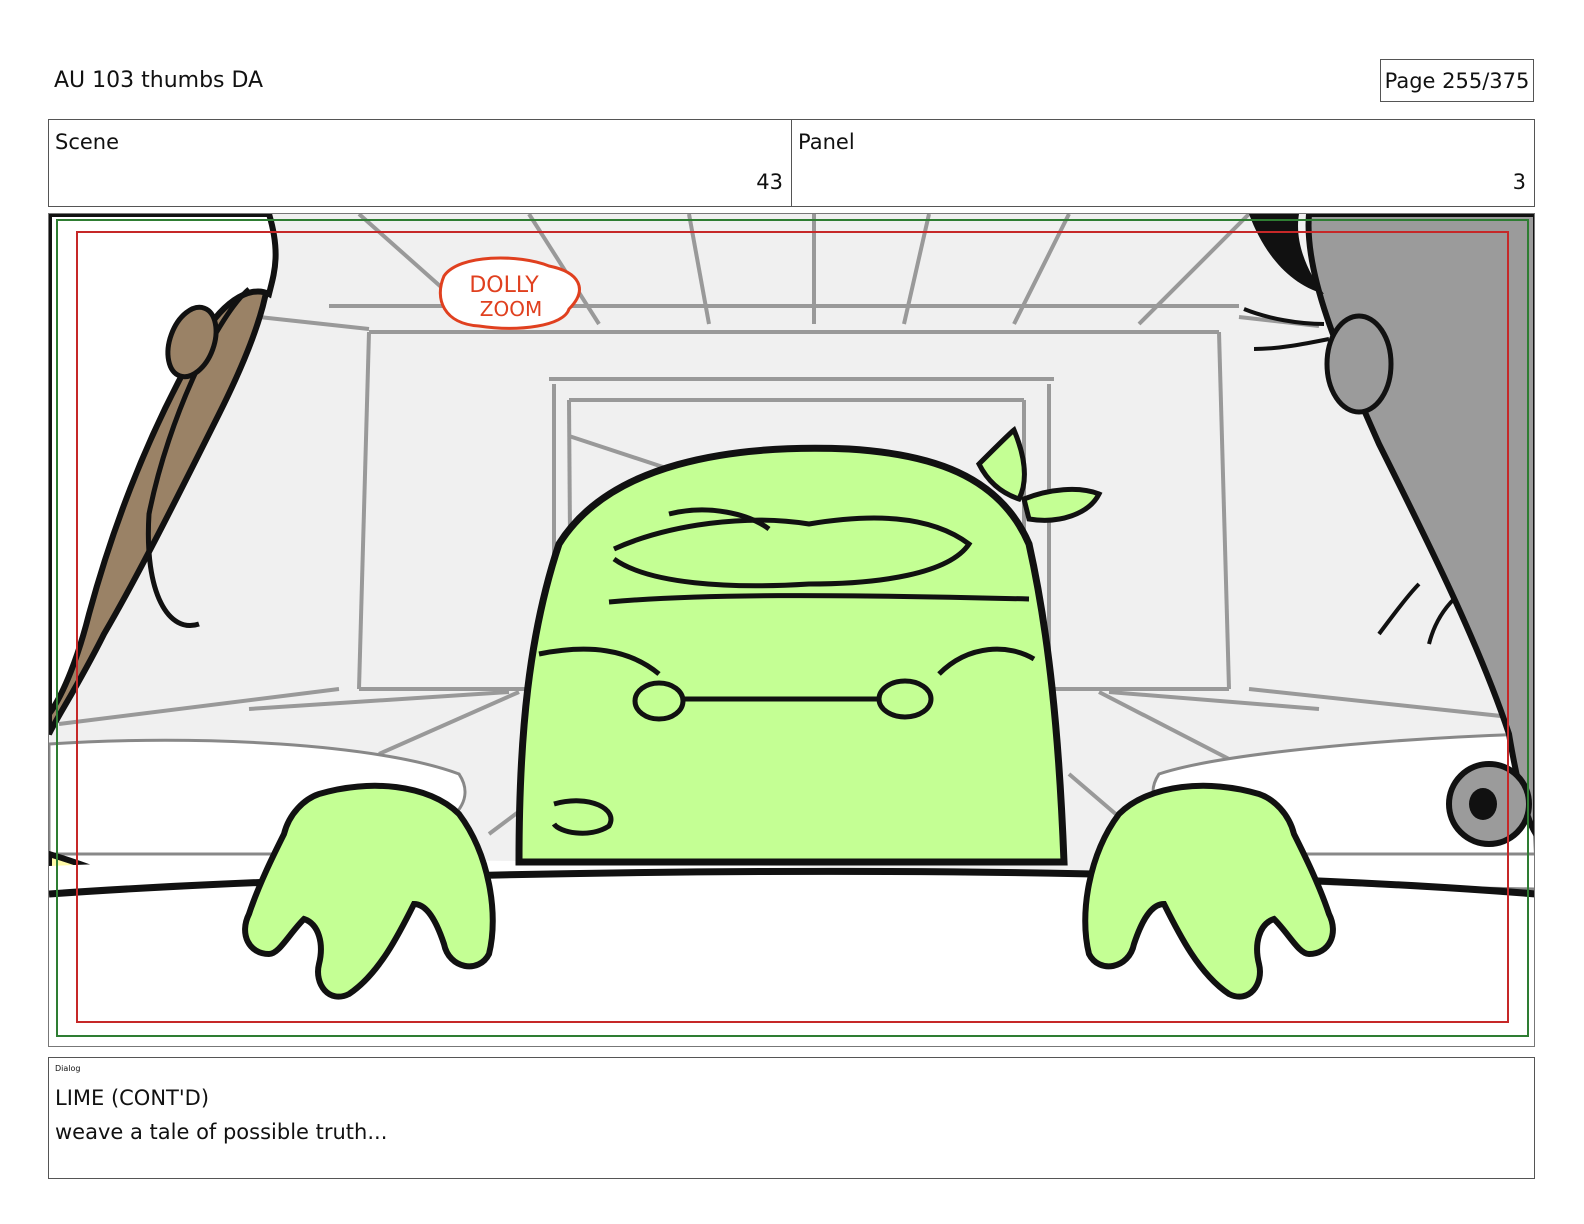  Describe the element at coordinates (159, 80) in the screenshot. I see `document-title: AU 103 thumbs DA` at that location.